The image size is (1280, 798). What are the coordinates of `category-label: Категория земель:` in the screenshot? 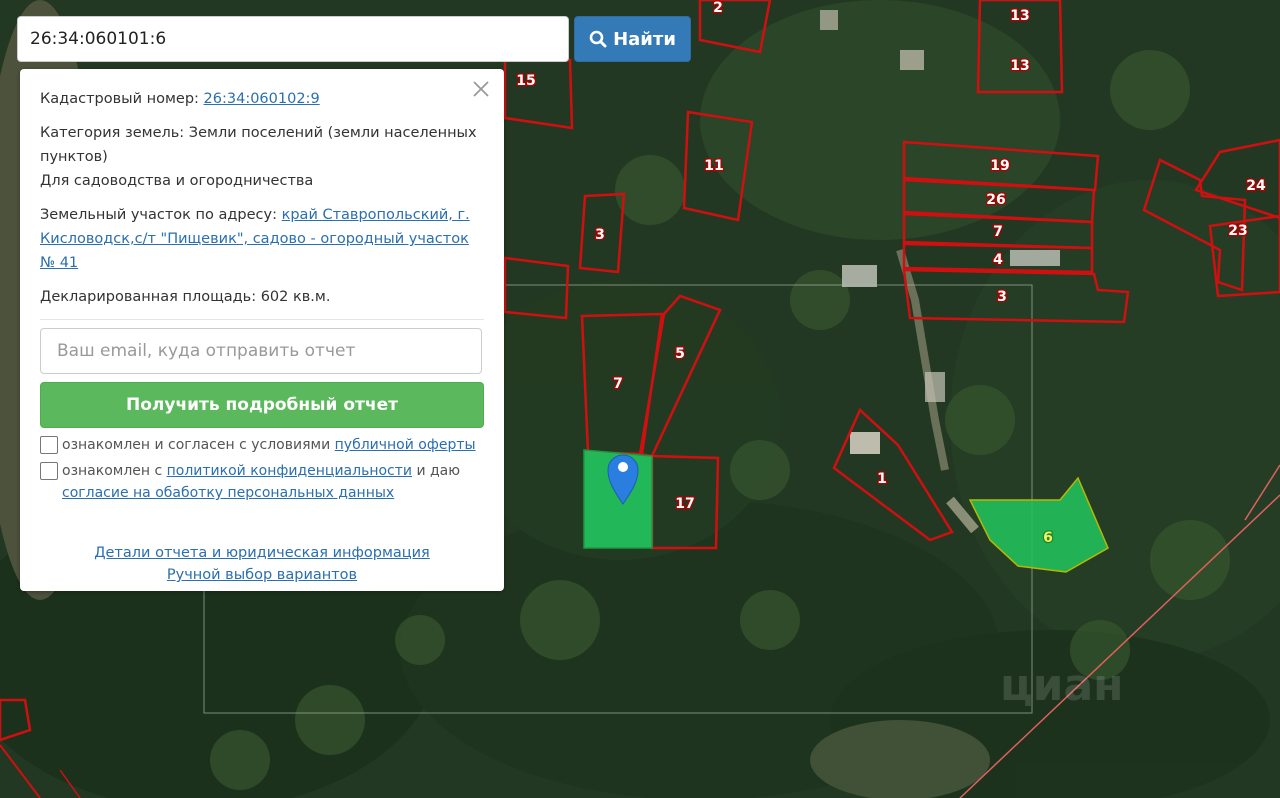 It's located at (112, 133).